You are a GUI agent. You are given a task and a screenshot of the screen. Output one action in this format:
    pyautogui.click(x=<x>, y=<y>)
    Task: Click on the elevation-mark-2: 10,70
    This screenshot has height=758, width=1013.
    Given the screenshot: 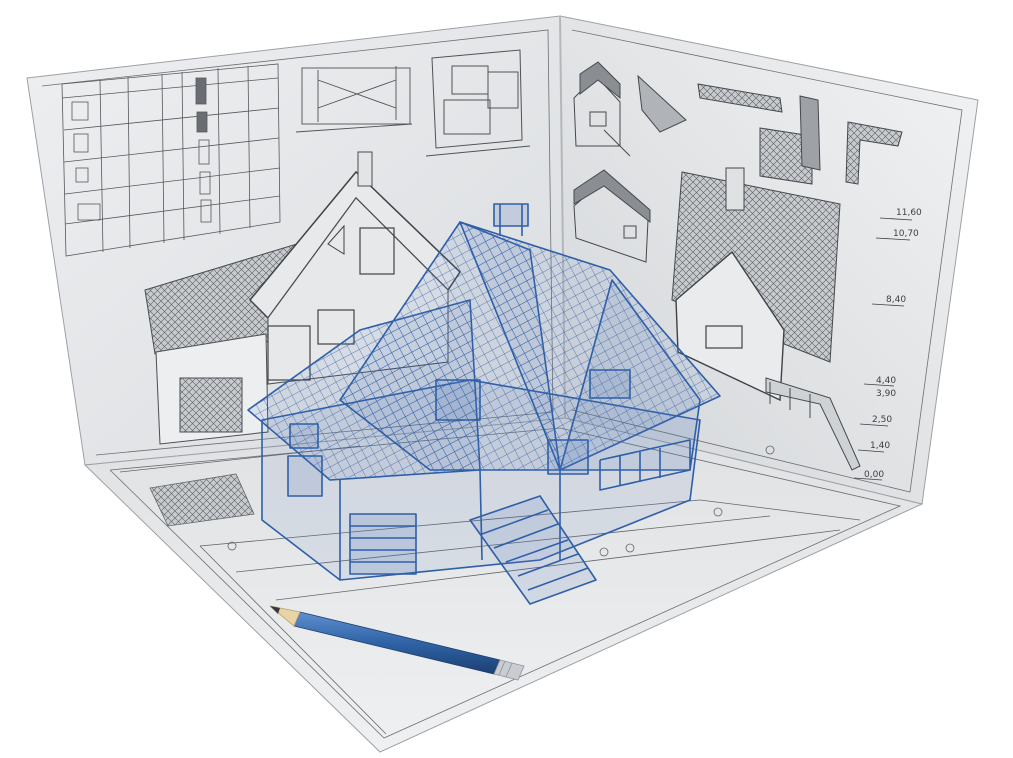 What is the action you would take?
    pyautogui.click(x=906, y=234)
    